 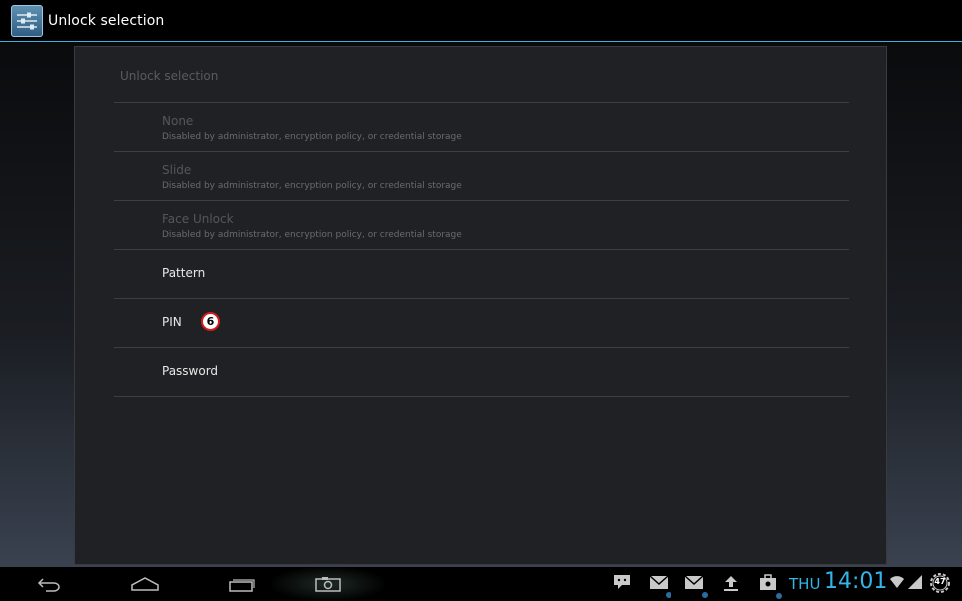 I want to click on action-bar-title: Unlock selection, so click(x=106, y=20).